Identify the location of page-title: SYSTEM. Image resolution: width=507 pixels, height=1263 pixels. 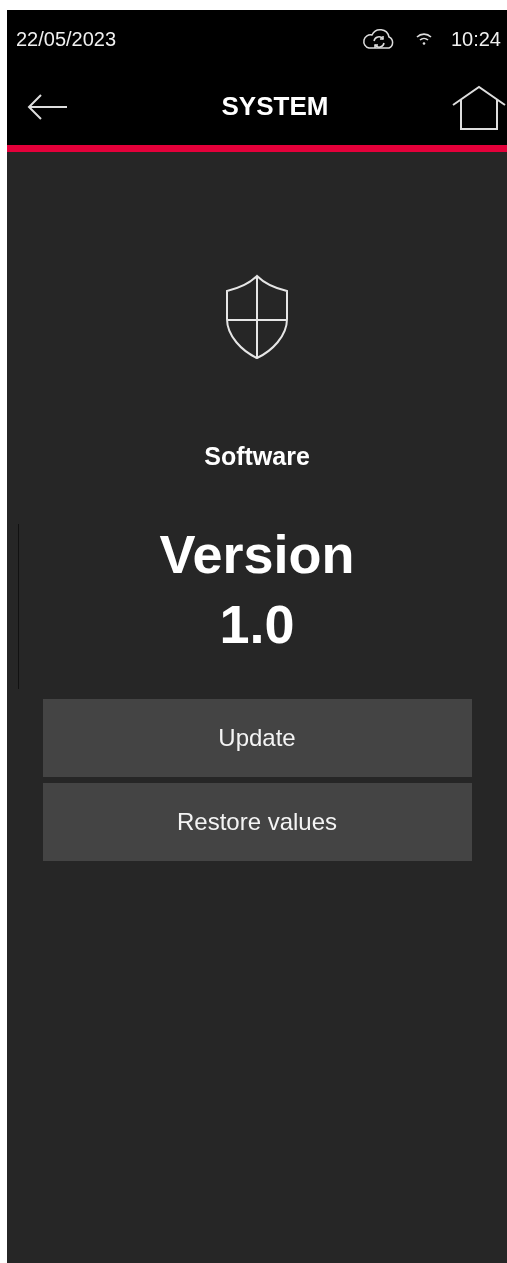
(275, 106).